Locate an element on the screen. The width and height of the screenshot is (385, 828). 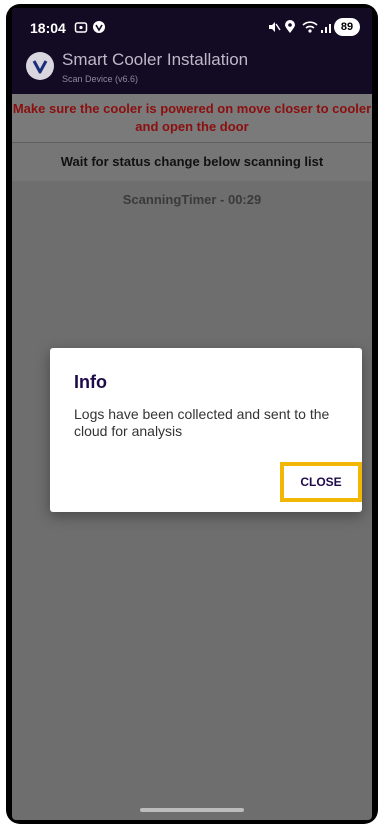
status-bar: 18:04 89 is located at coordinates (192, 25).